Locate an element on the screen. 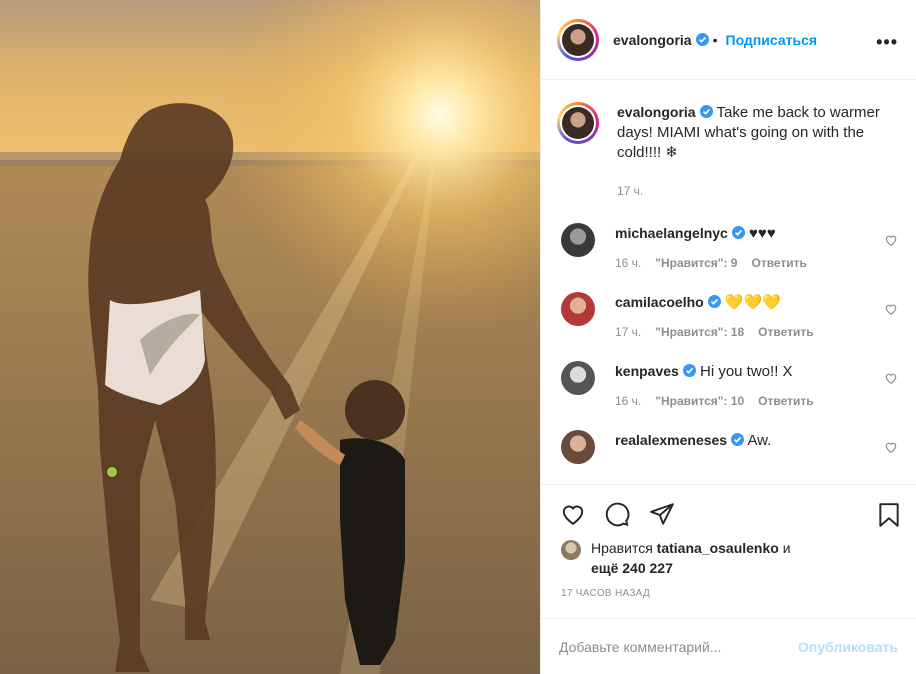 The width and height of the screenshot is (916, 674). post-header: evalongoria • Подписаться ••• is located at coordinates (728, 40).